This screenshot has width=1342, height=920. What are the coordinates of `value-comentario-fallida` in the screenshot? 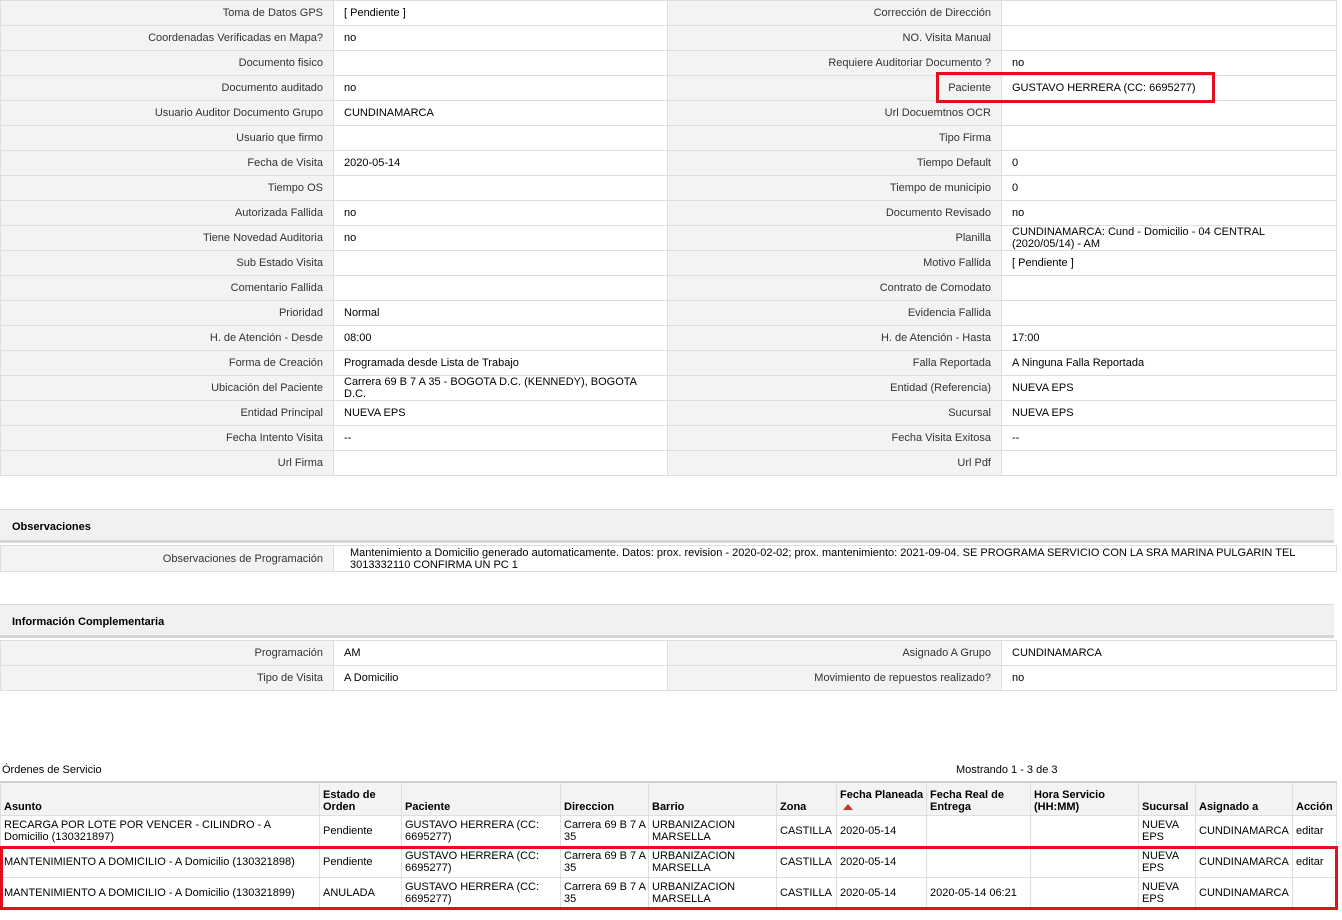 It's located at (500, 288).